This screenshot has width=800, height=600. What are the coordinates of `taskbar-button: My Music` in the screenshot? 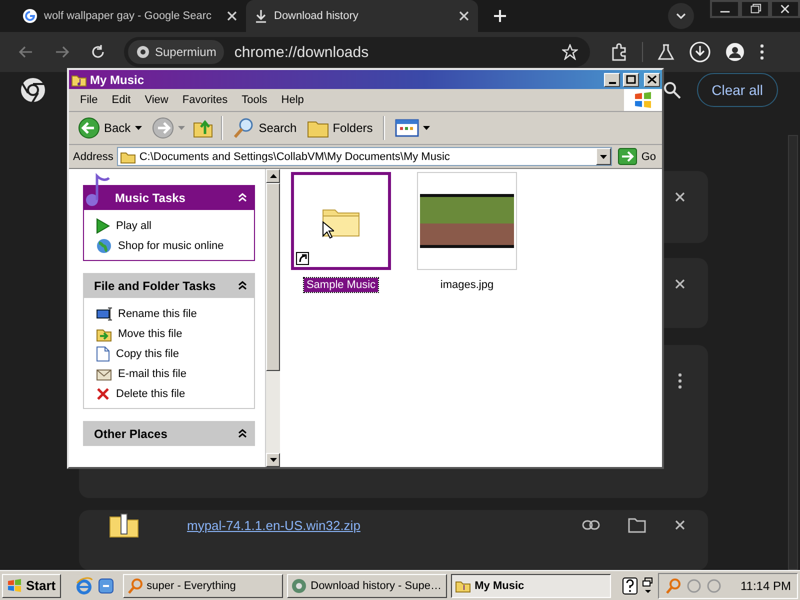 It's located at (530, 586).